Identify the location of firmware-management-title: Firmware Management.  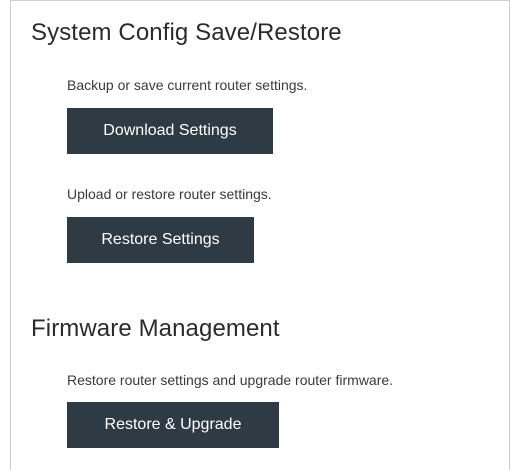
(155, 328).